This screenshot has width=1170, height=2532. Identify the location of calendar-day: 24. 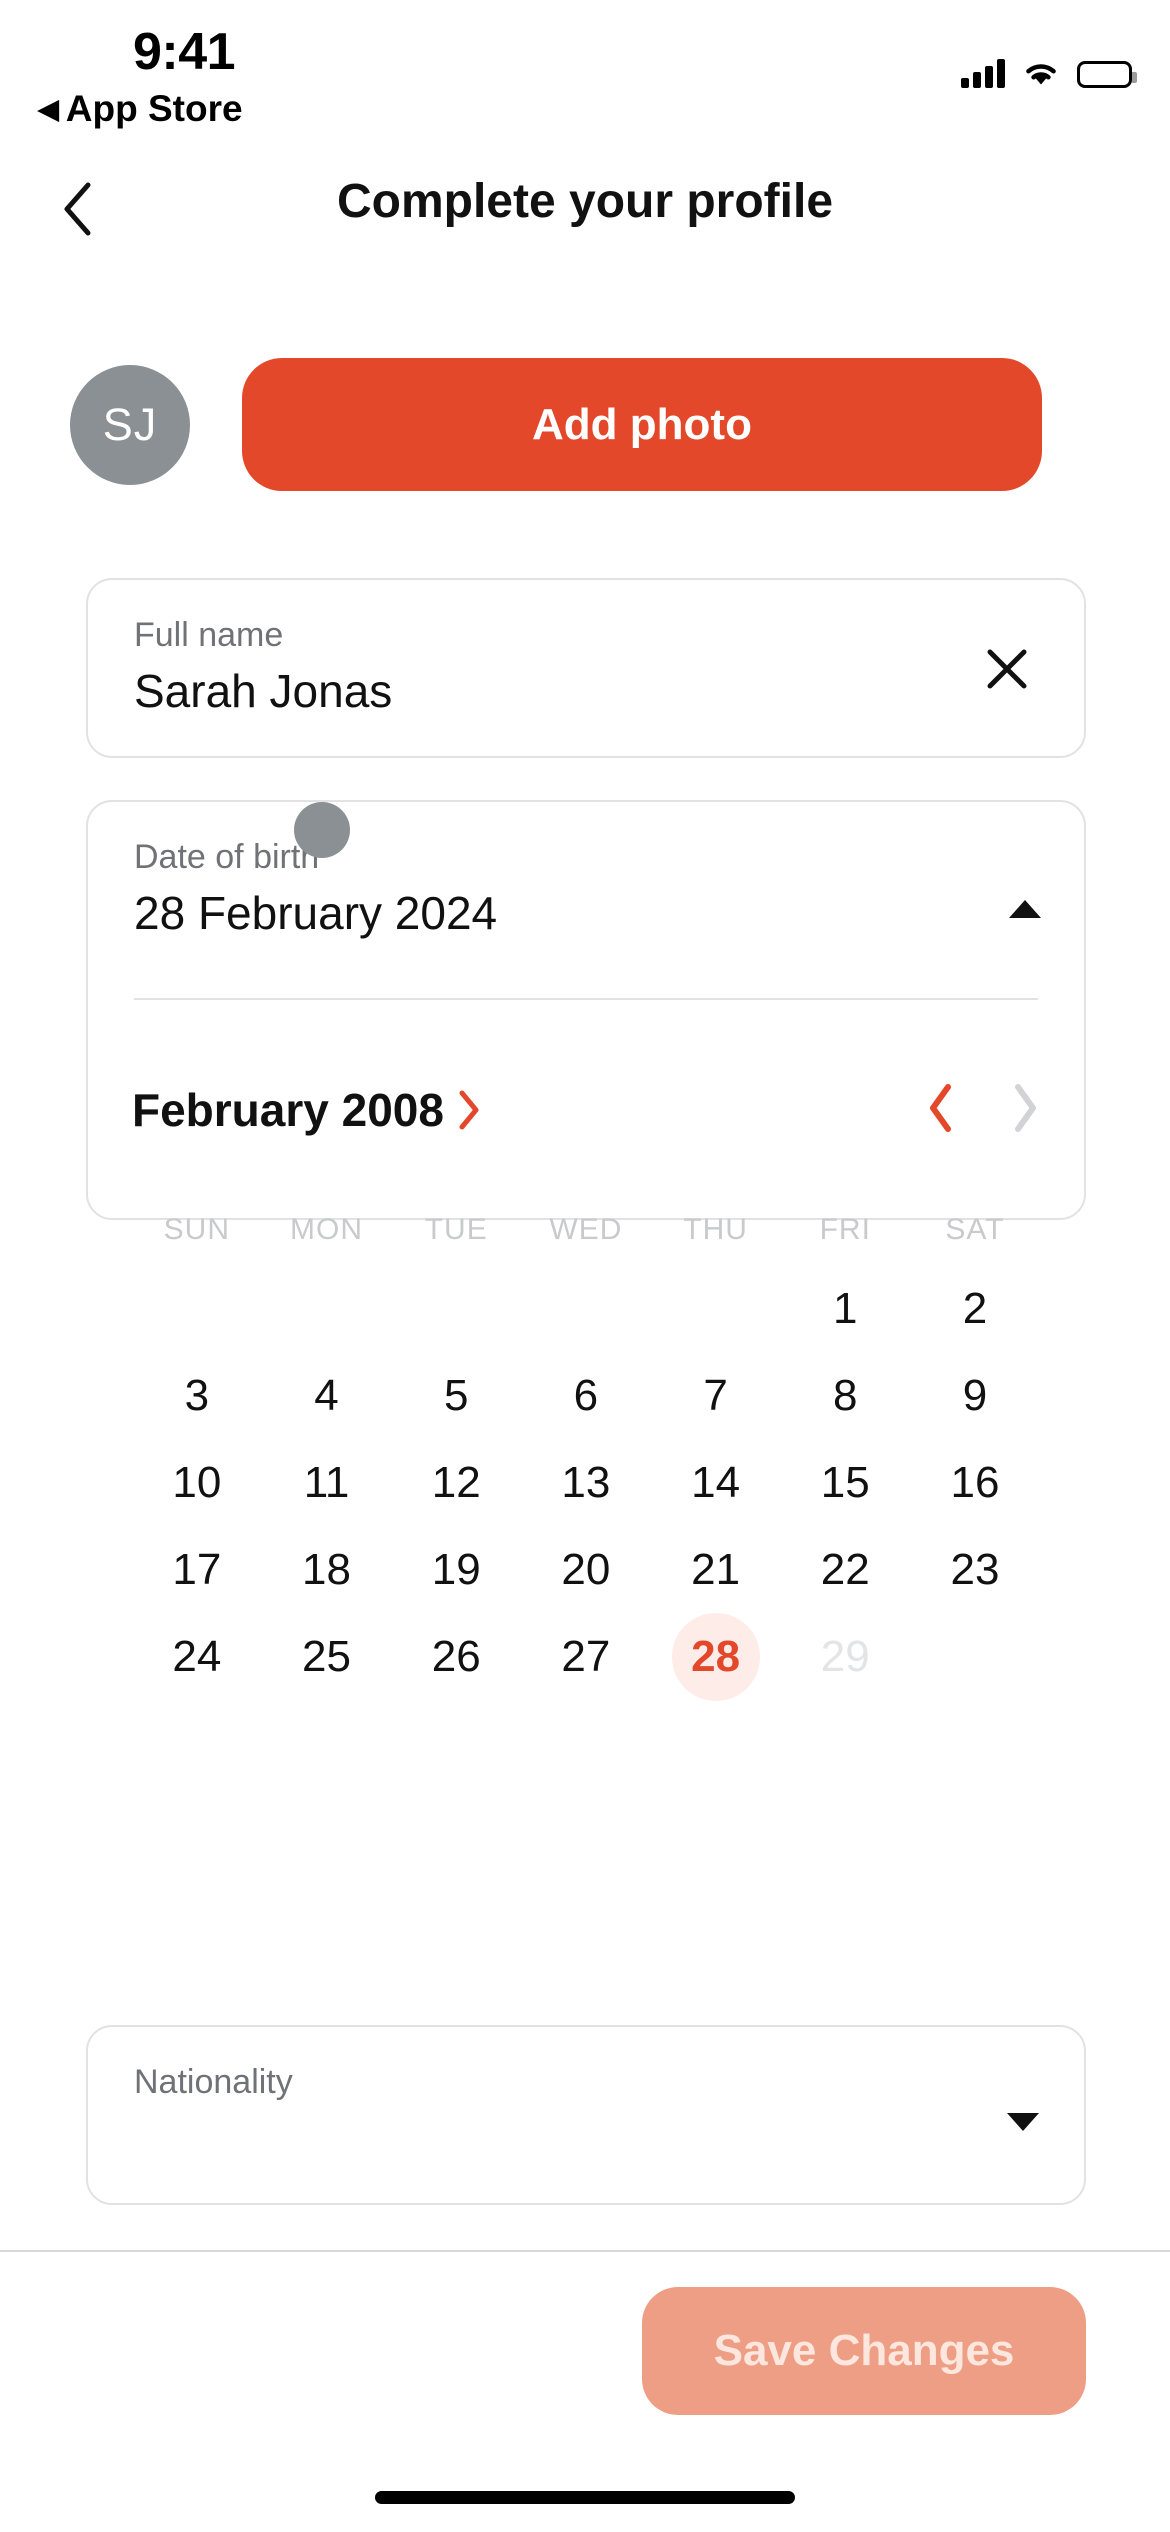
(197, 1656).